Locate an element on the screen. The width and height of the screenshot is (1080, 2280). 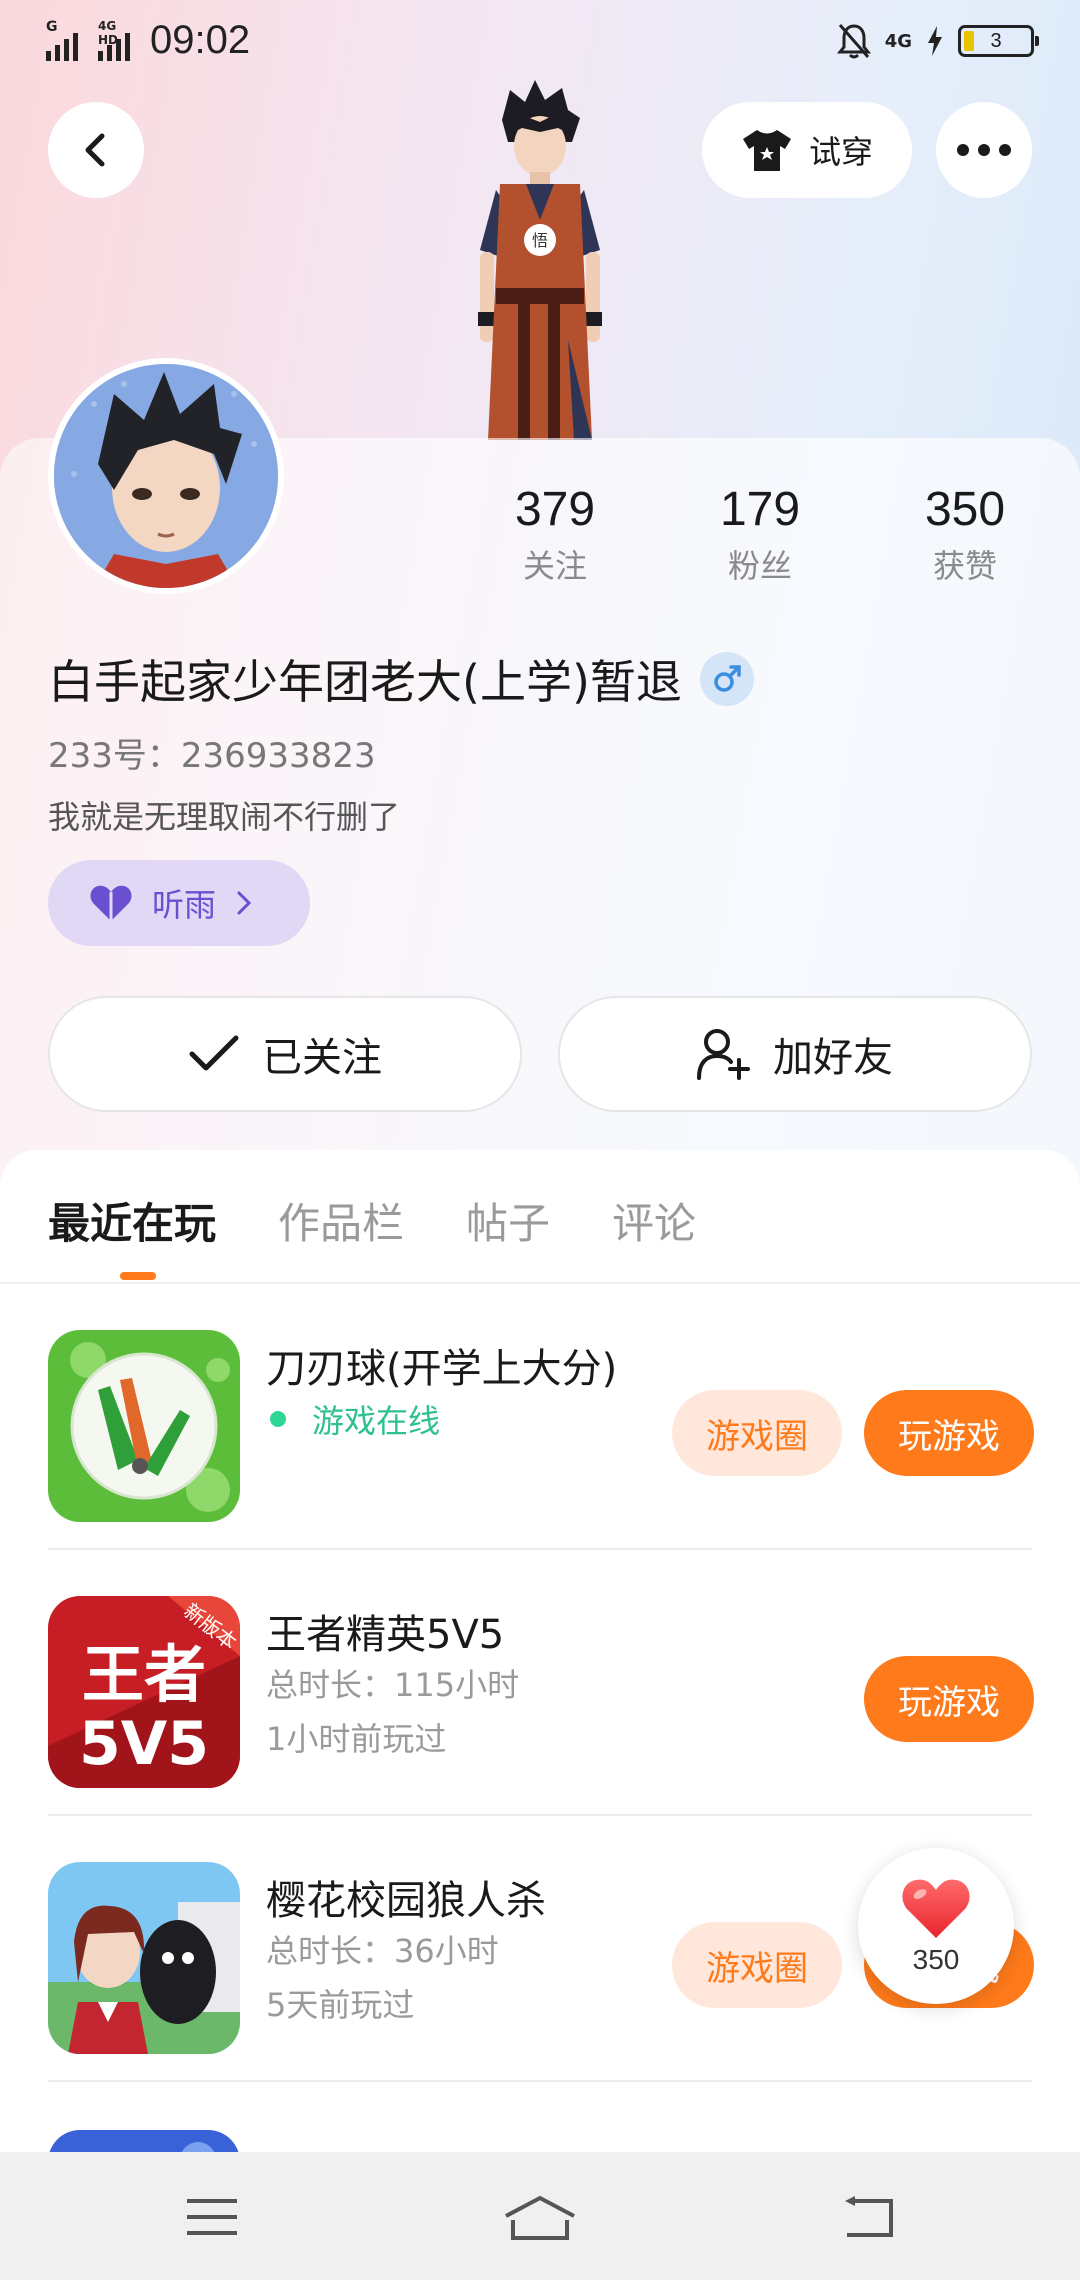
status-bar: G 4G HD 09:02 4G 3 is located at coordinates (540, 42).